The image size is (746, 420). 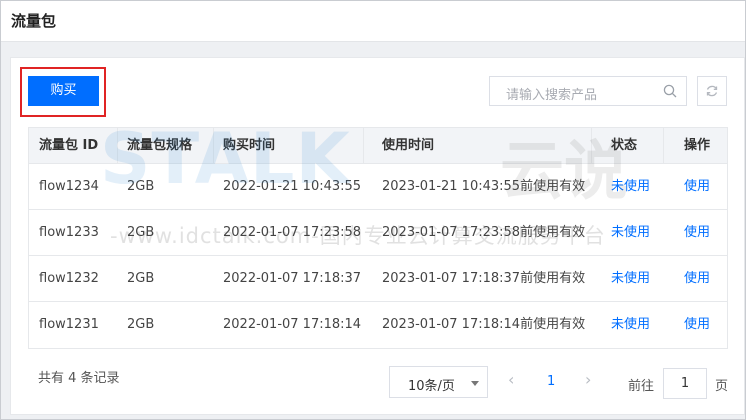 I want to click on cell-purchase-time: 2022-01-21 10:43:55, so click(x=292, y=186).